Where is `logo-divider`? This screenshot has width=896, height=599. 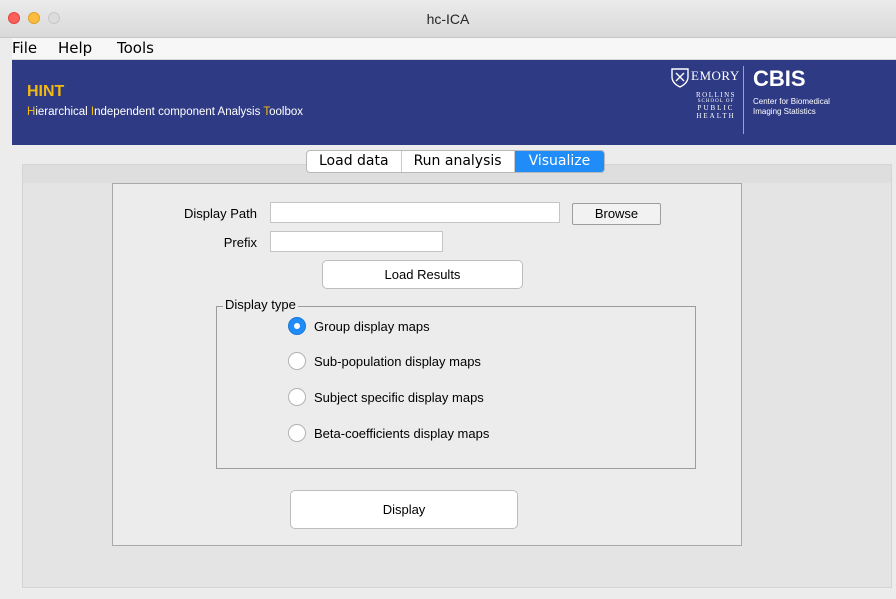 logo-divider is located at coordinates (743, 100).